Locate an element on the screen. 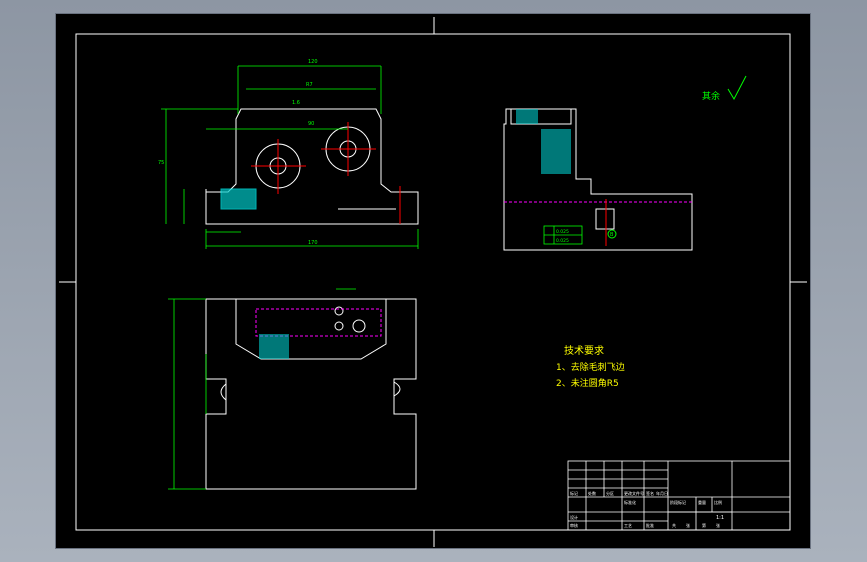 This screenshot has width=867, height=562. tolerance-row-2: 0.025 is located at coordinates (562, 241).